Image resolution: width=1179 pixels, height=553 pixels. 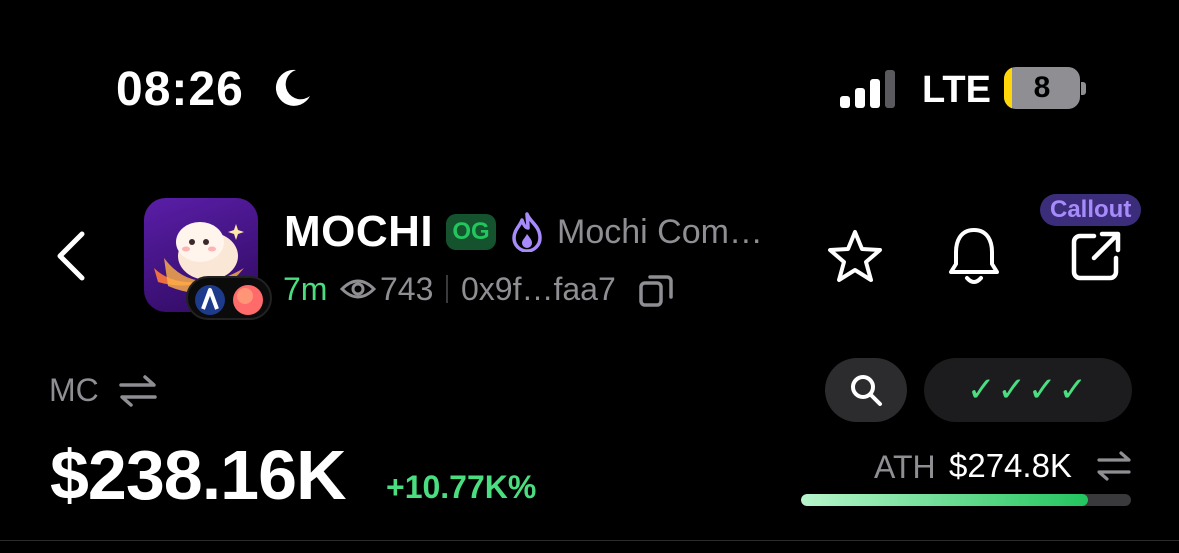 I want to click on search-button, so click(x=866, y=390).